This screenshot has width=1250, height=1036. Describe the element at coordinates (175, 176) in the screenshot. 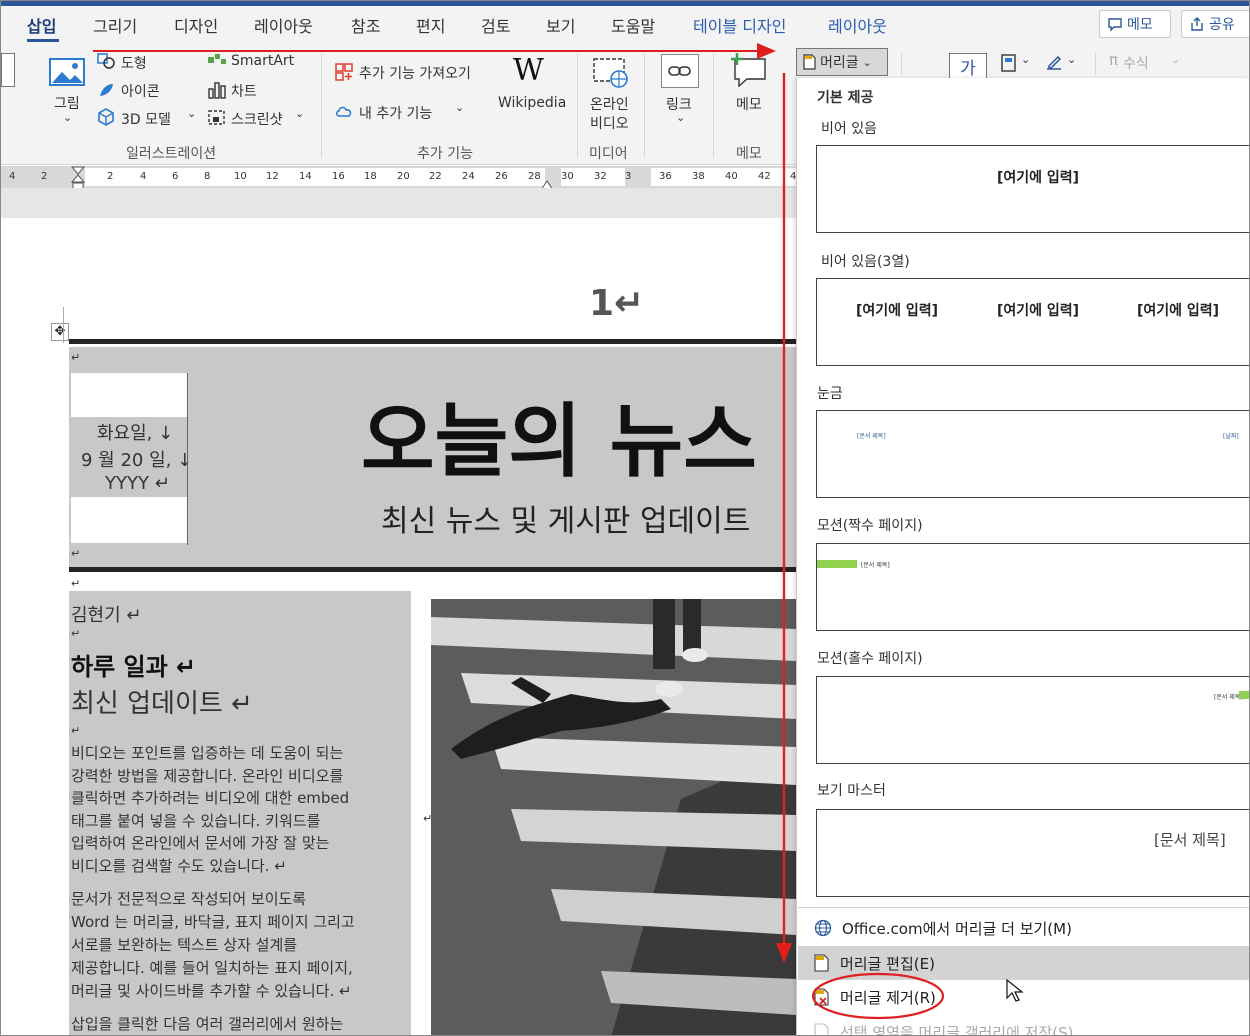

I see `ruler-tick: 6` at that location.